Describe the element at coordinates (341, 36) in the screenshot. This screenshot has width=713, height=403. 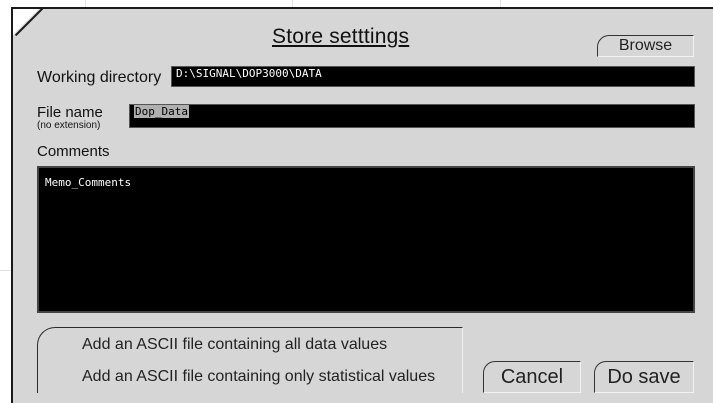
I see `dialog-title: Store setttings` at that location.